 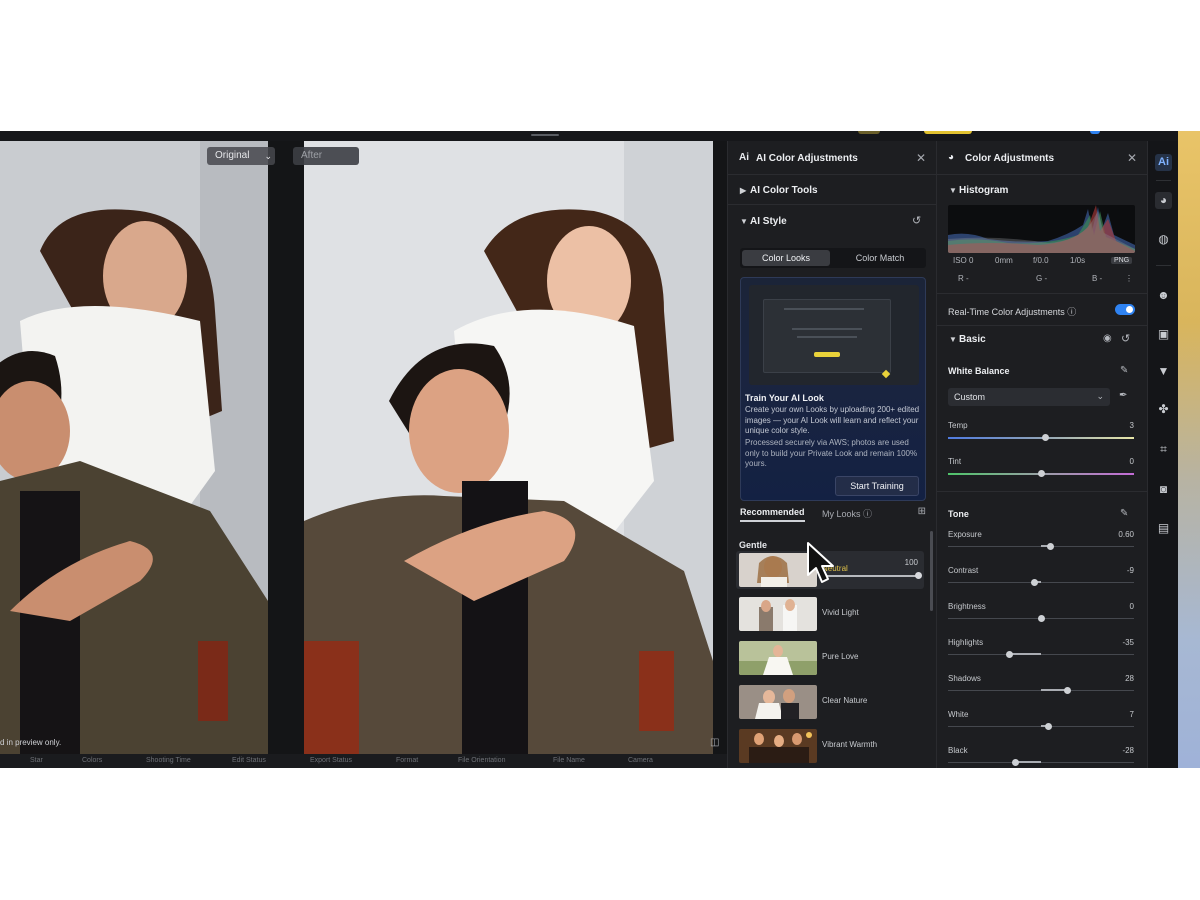 What do you see at coordinates (1125, 309) in the screenshot?
I see `realtime-toggle` at bounding box center [1125, 309].